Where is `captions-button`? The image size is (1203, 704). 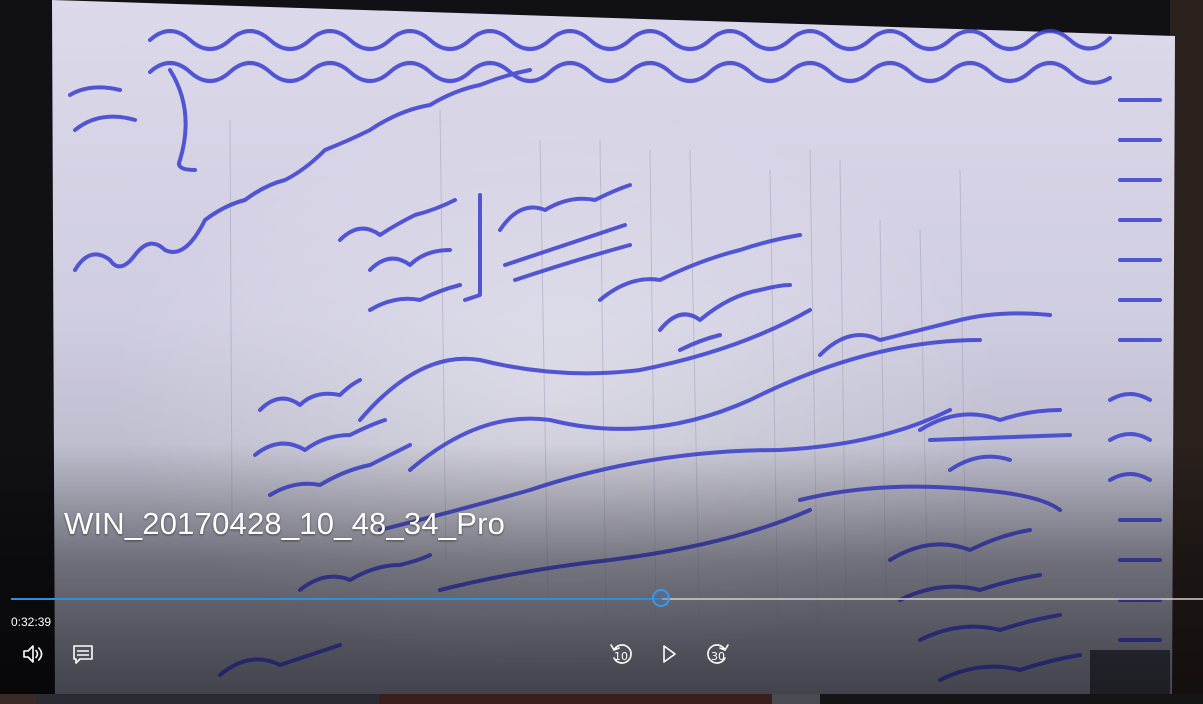
captions-button is located at coordinates (83, 654).